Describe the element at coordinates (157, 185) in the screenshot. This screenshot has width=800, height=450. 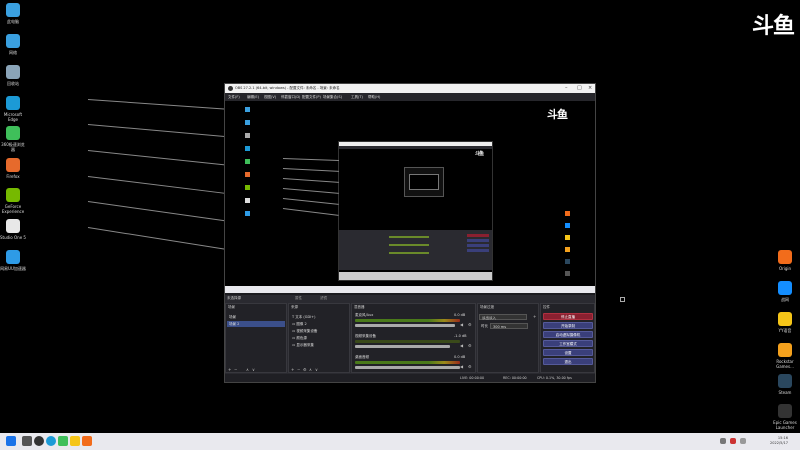
I see `infinite-mirror-line` at that location.